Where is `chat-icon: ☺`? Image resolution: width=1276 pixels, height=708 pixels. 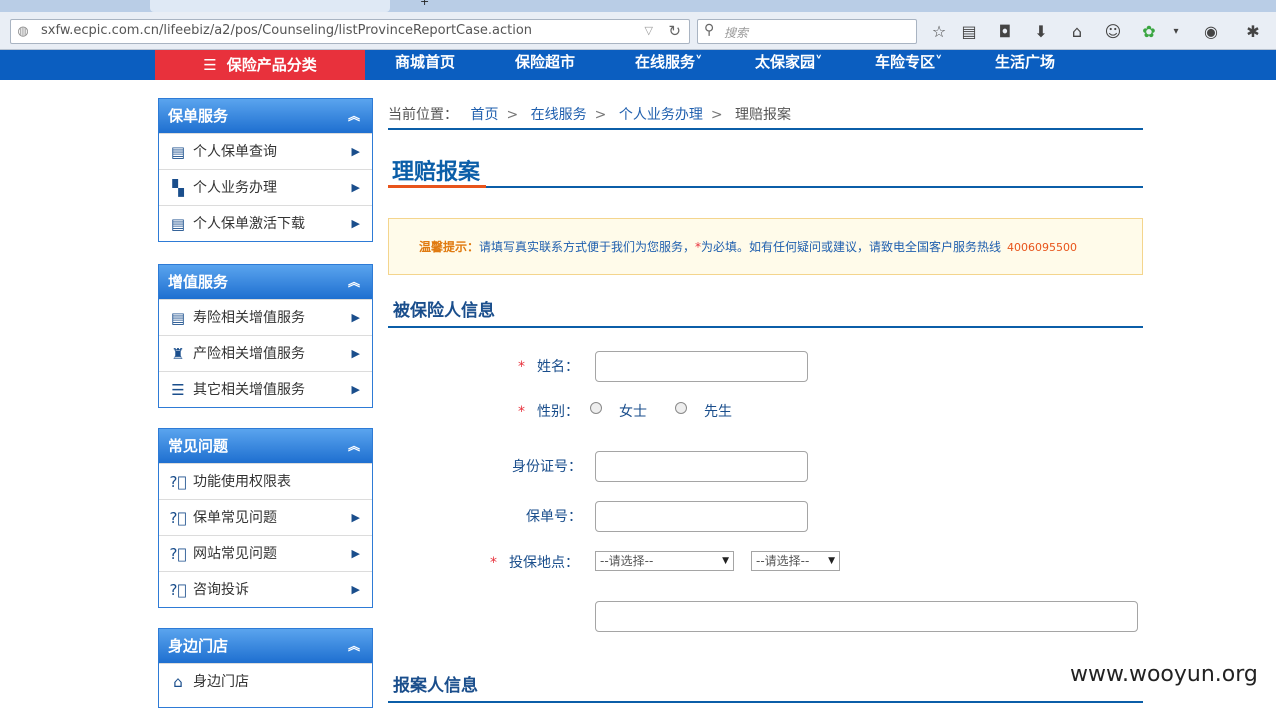
chat-icon: ☺ is located at coordinates (1113, 32).